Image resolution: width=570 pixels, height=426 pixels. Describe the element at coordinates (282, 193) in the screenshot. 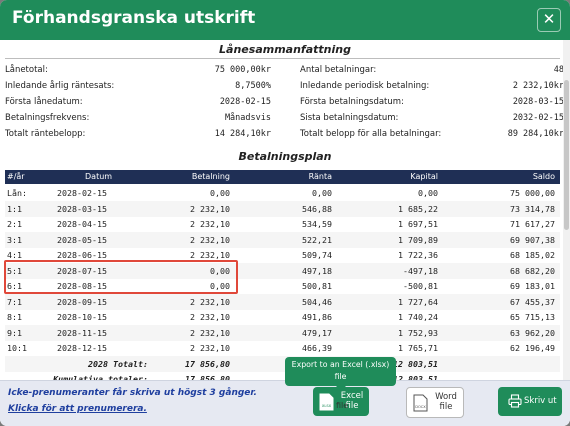

I see `table-row: Lån: 2028-02-15 0,00 0,00 0,00 75 000,00` at that location.